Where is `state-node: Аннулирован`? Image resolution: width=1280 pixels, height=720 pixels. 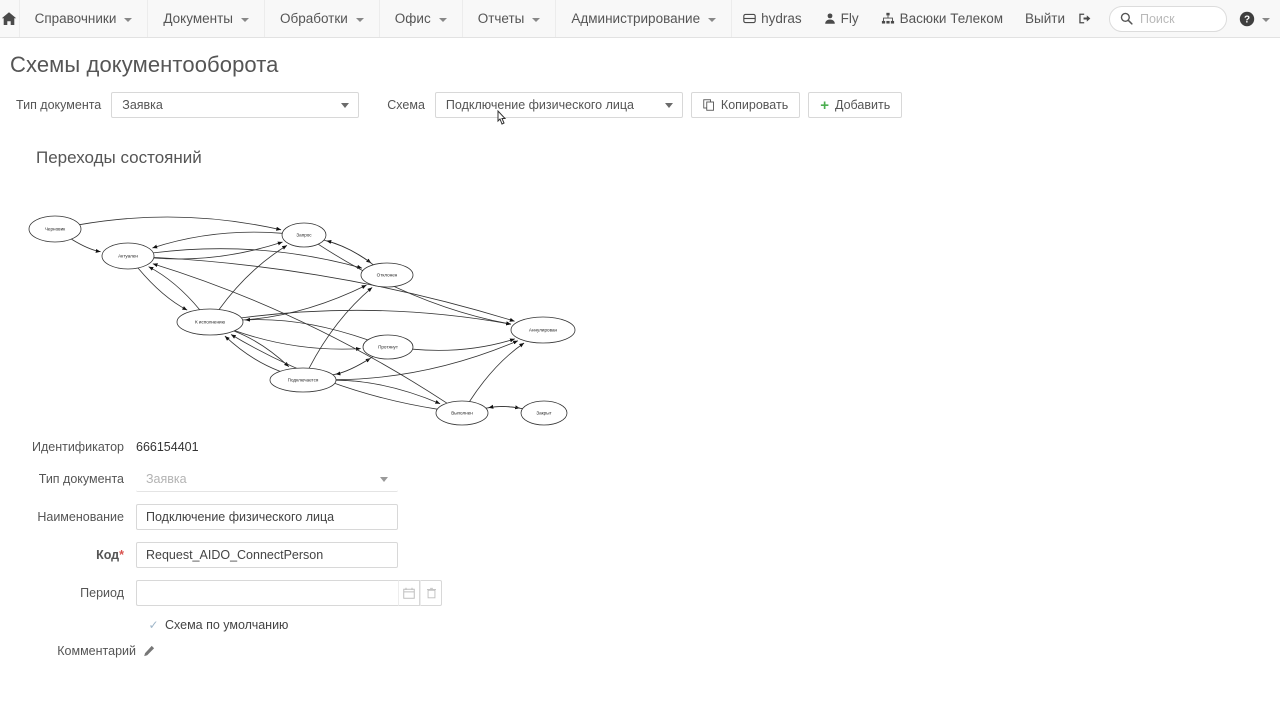
state-node: Аннулирован is located at coordinates (543, 330).